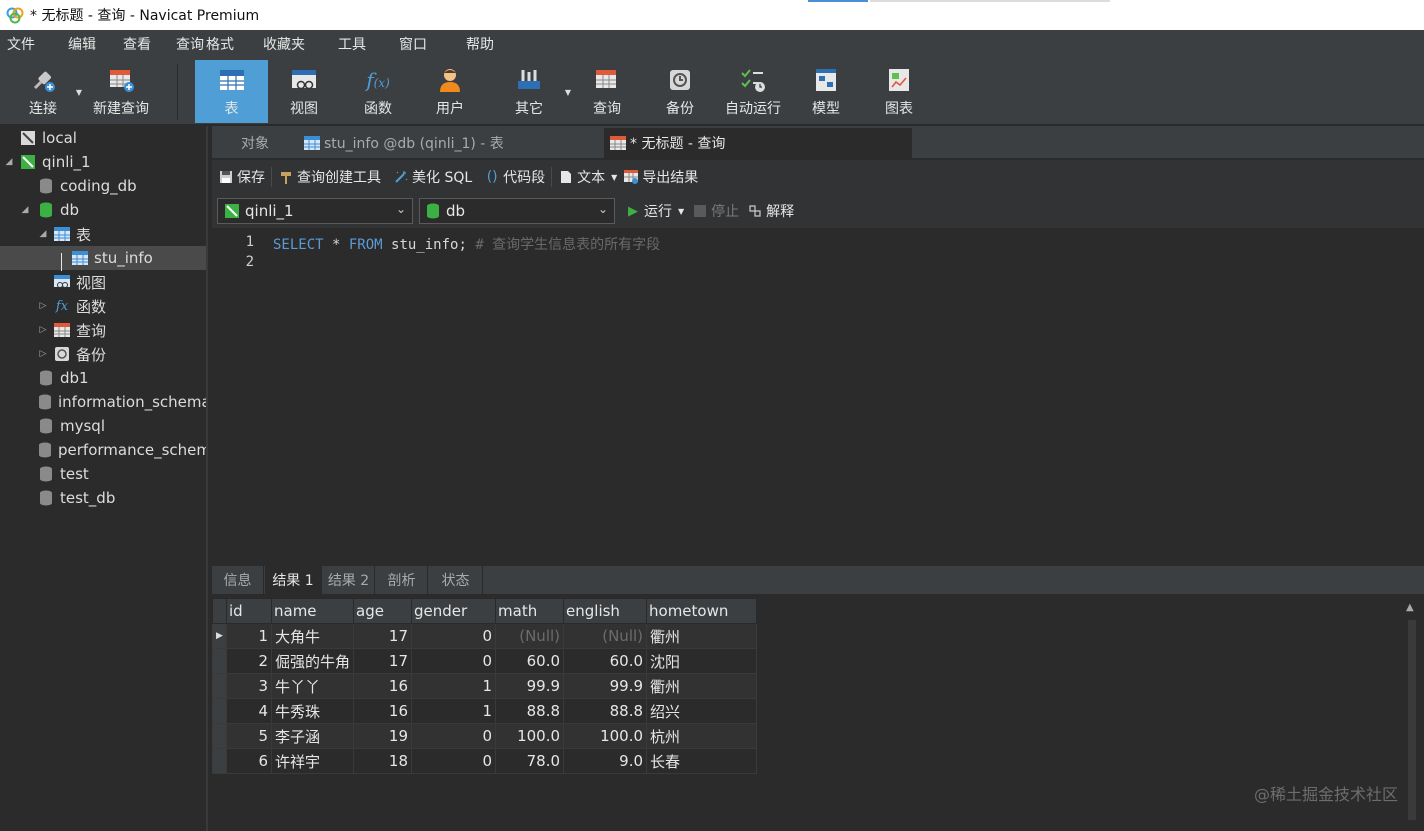 This screenshot has width=1424, height=831. I want to click on database-icon, so click(46, 498).